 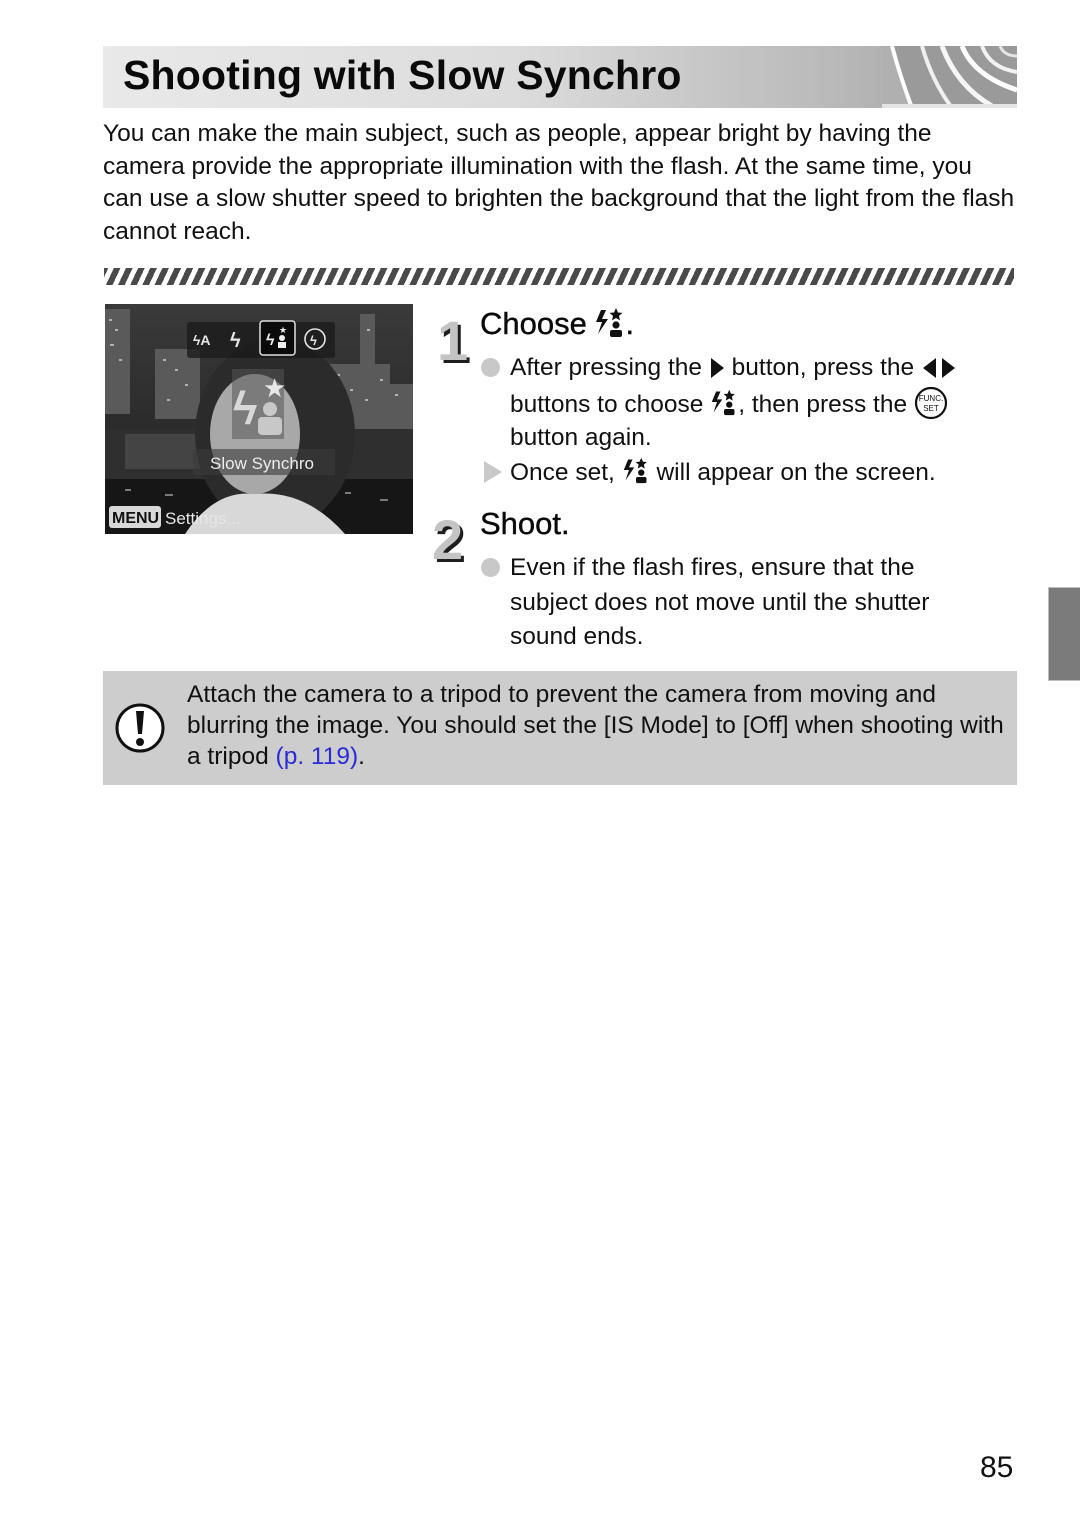 I want to click on step-2-title: Shoot., so click(x=525, y=523).